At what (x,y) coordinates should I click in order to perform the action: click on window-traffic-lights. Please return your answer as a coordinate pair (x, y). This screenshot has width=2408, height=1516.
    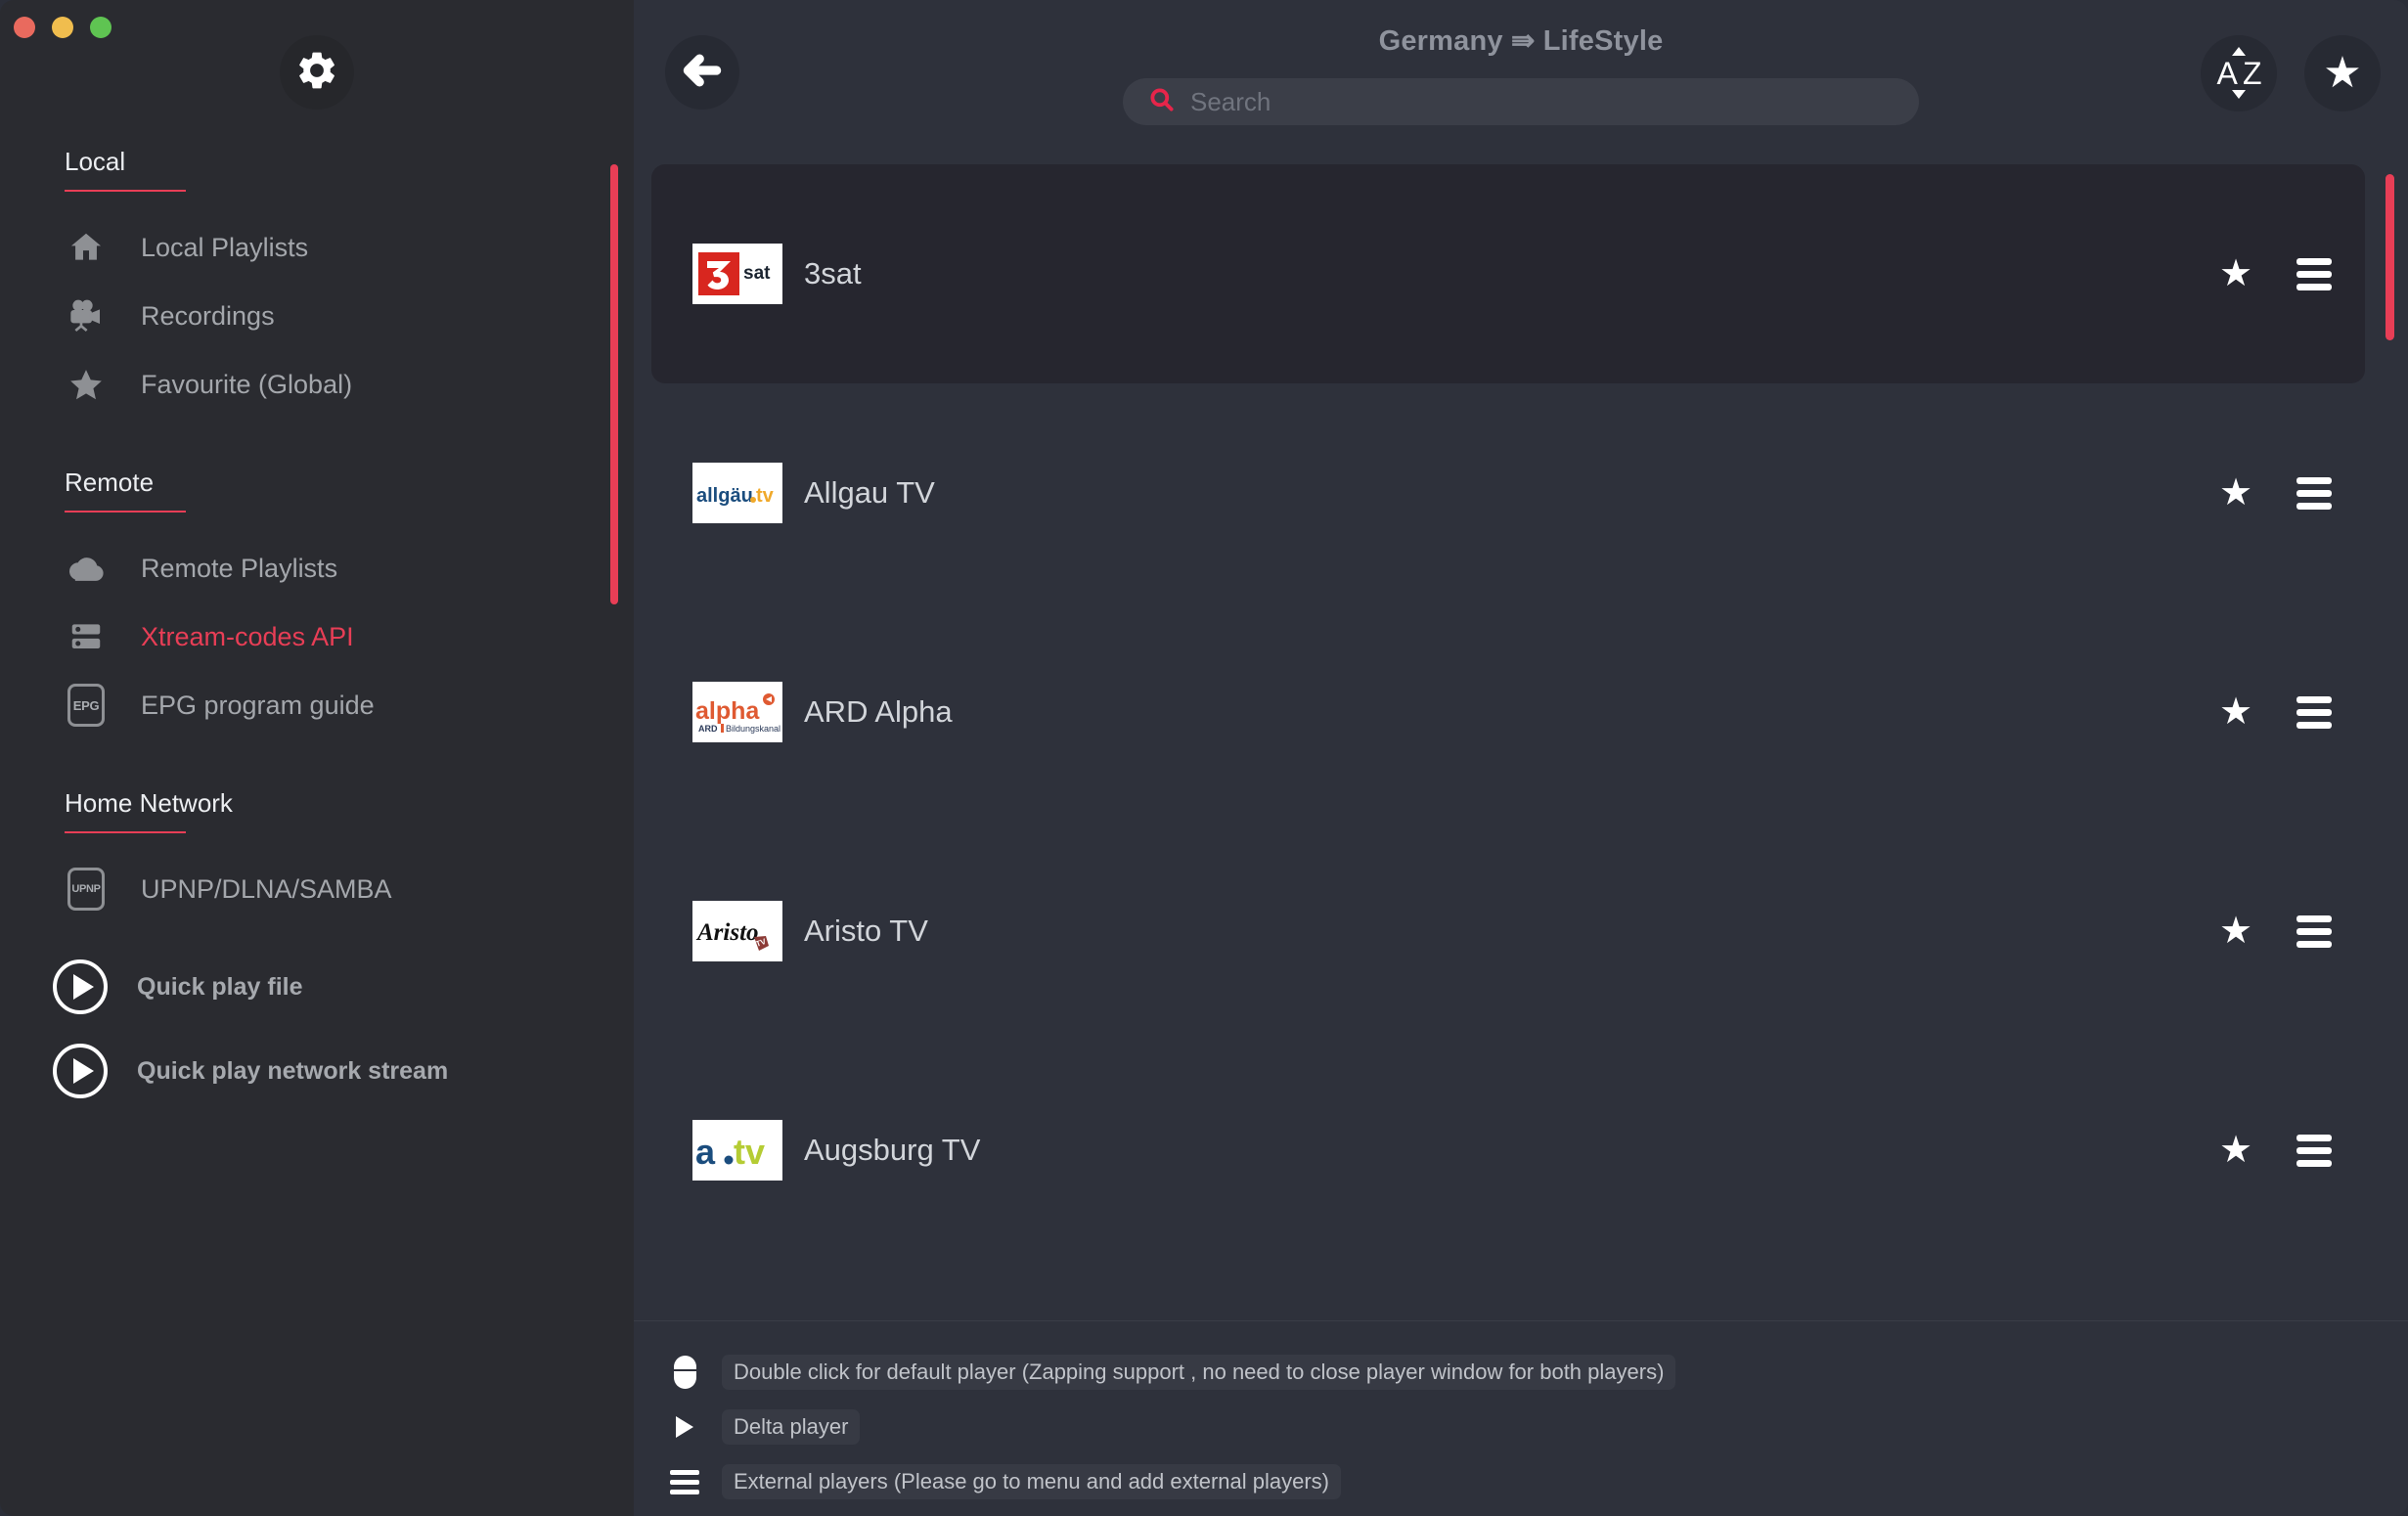
    Looking at the image, I should click on (62, 27).